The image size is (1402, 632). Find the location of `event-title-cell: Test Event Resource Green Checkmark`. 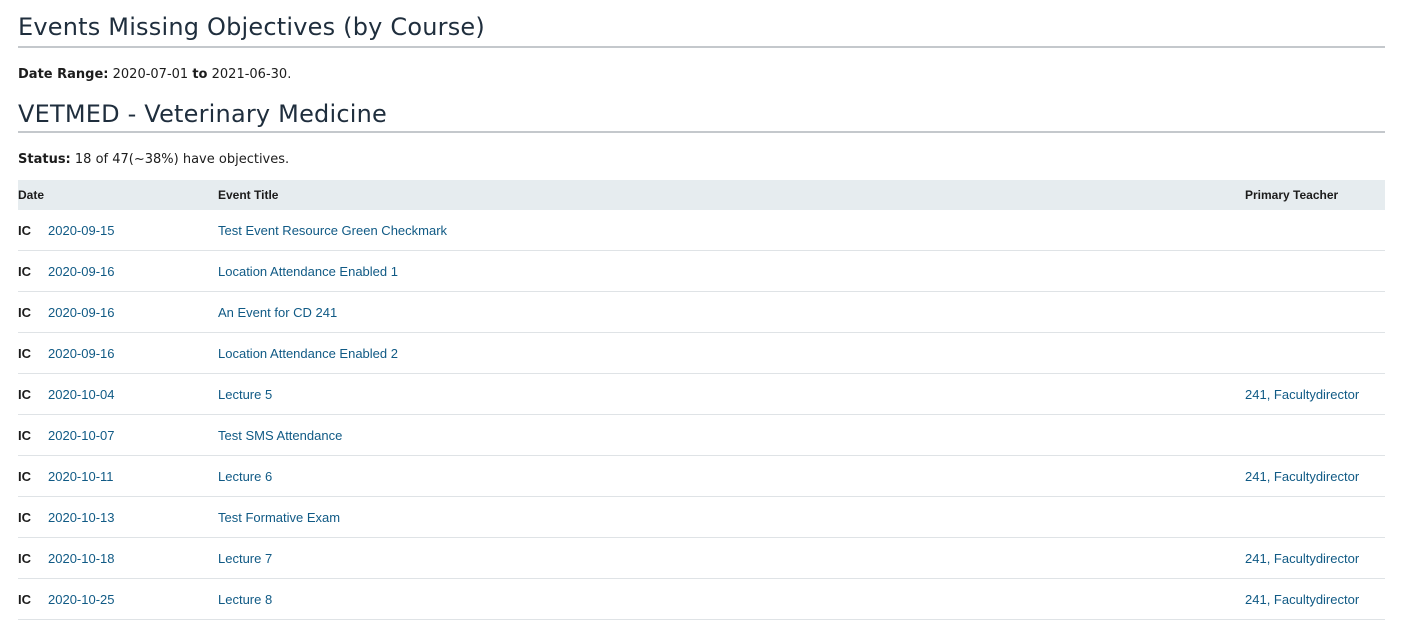

event-title-cell: Test Event Resource Green Checkmark is located at coordinates (731, 230).